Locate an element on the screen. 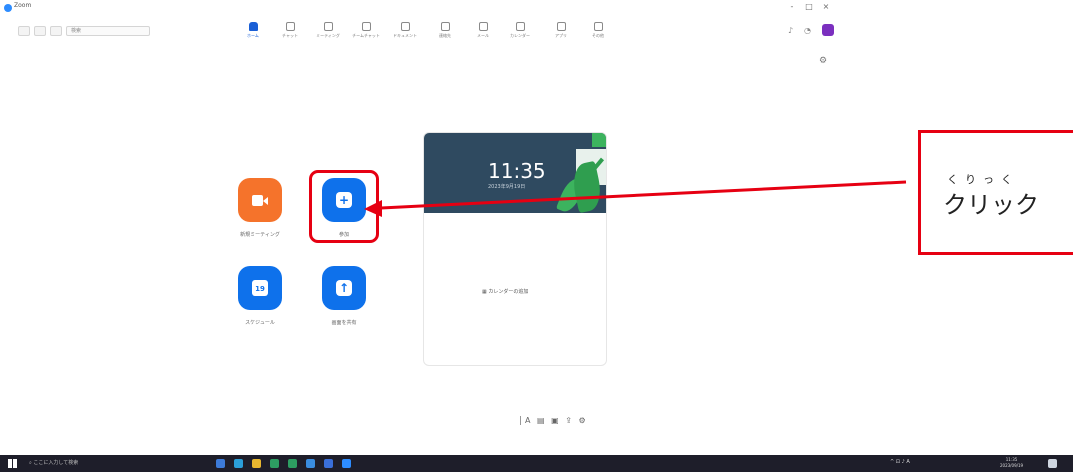 This screenshot has width=1073, height=472. click-callout: くりっく クリック is located at coordinates (995, 192).